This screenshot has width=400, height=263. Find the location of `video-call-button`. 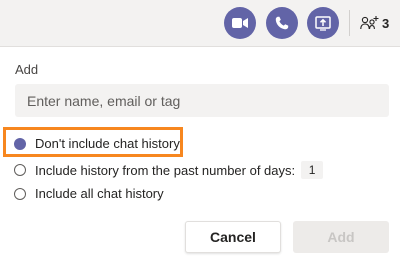

video-call-button is located at coordinates (240, 23).